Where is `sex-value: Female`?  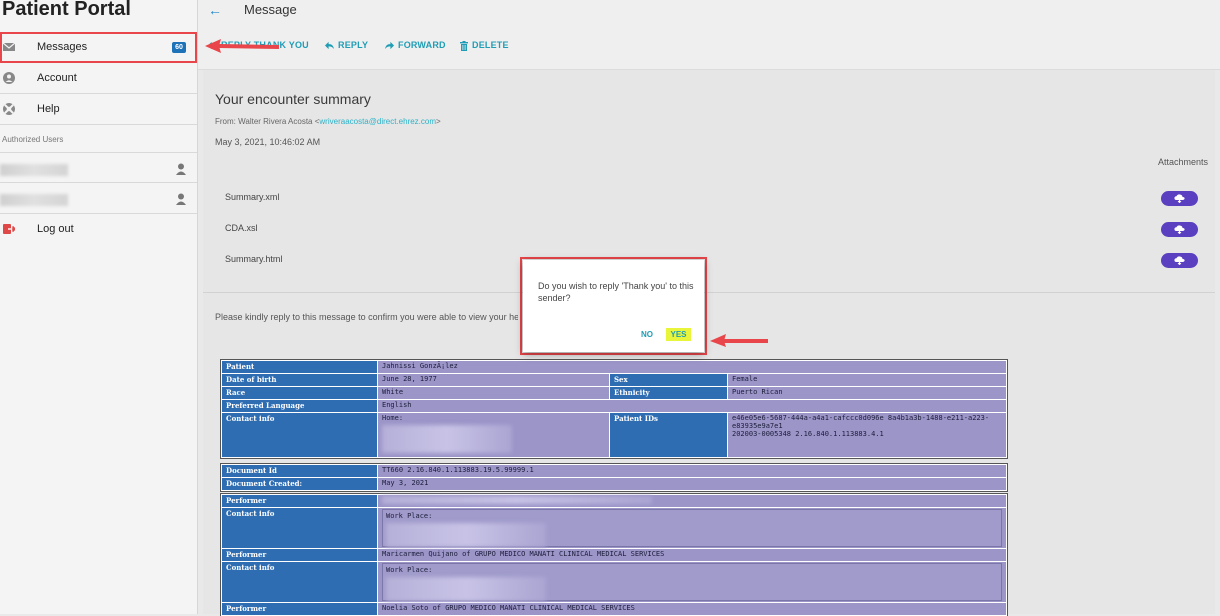
sex-value: Female is located at coordinates (867, 380).